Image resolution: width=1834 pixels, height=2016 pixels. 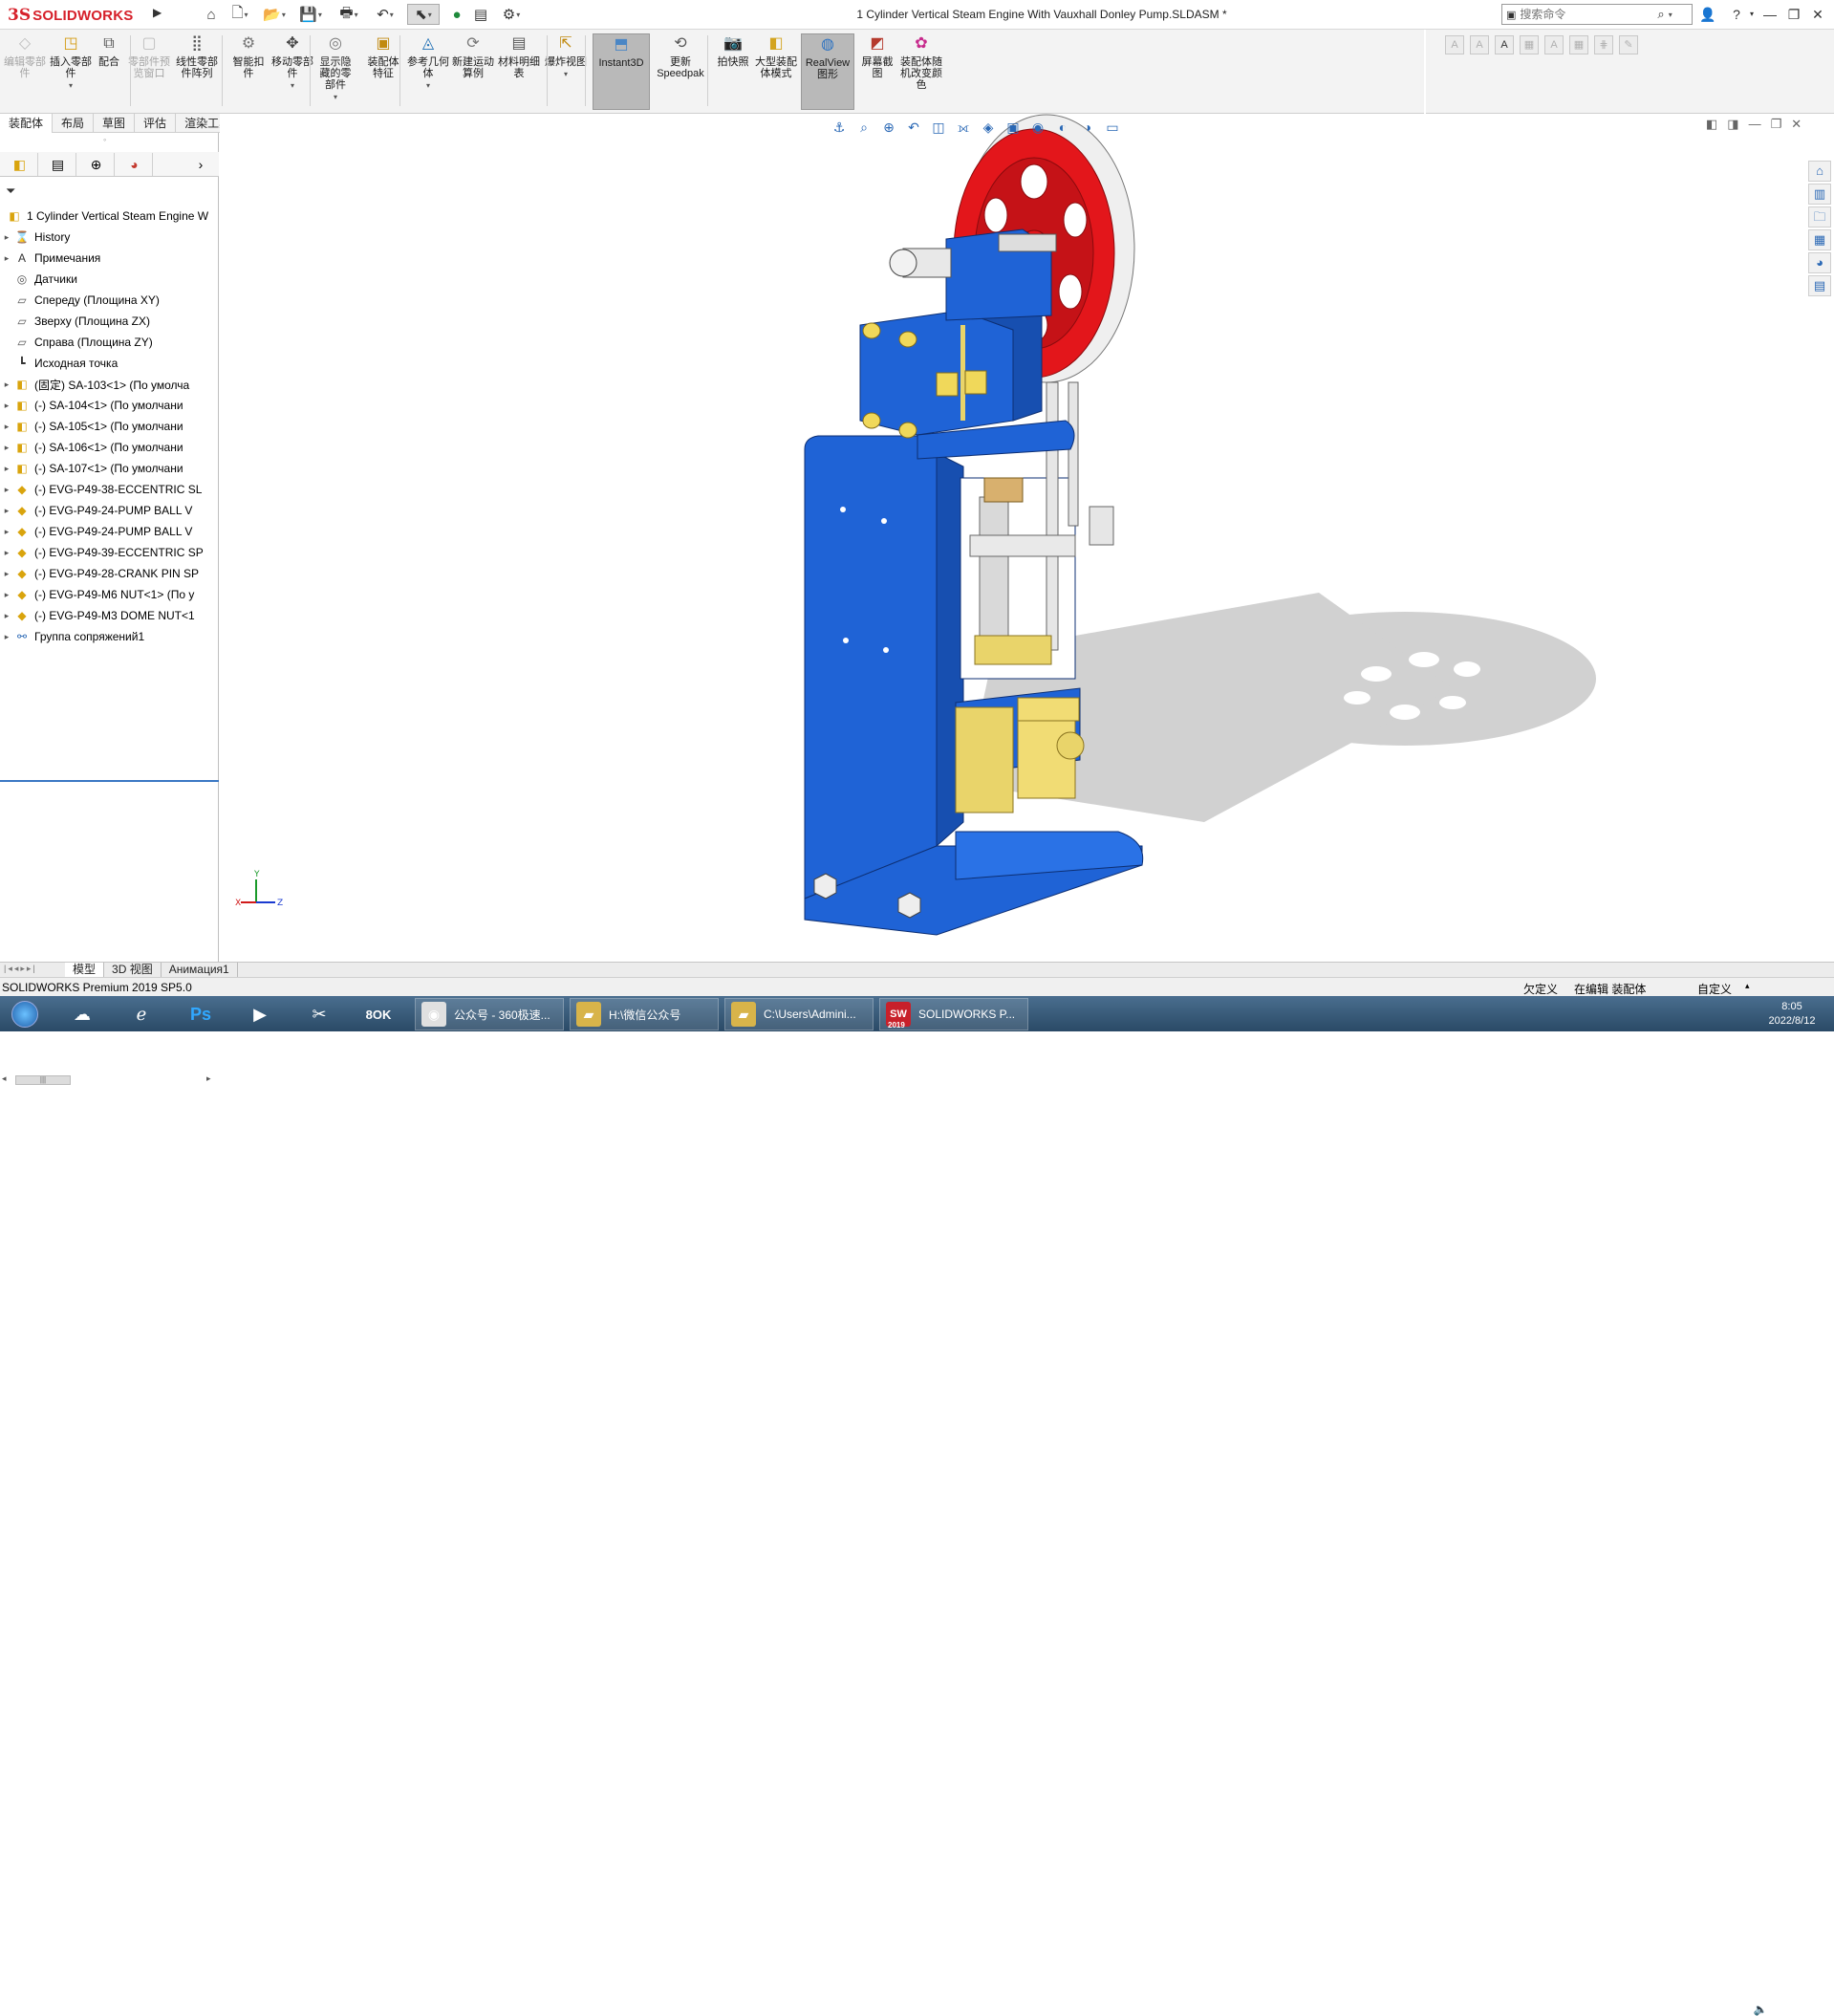 What do you see at coordinates (921, 71) in the screenshot?
I see `command-random-color: ✿ 装配体随机改变颜色` at bounding box center [921, 71].